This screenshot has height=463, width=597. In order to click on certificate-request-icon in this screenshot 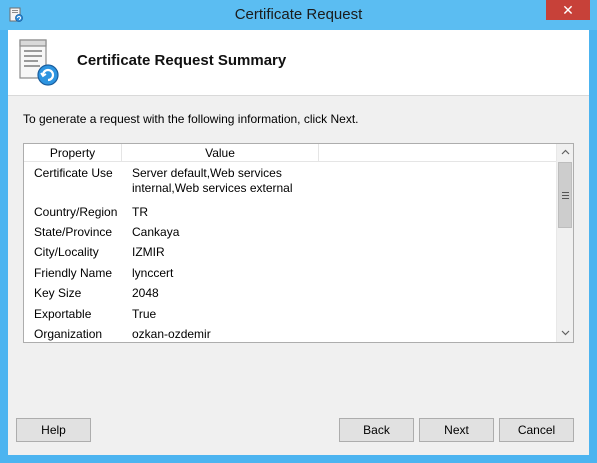, I will do `click(39, 62)`.